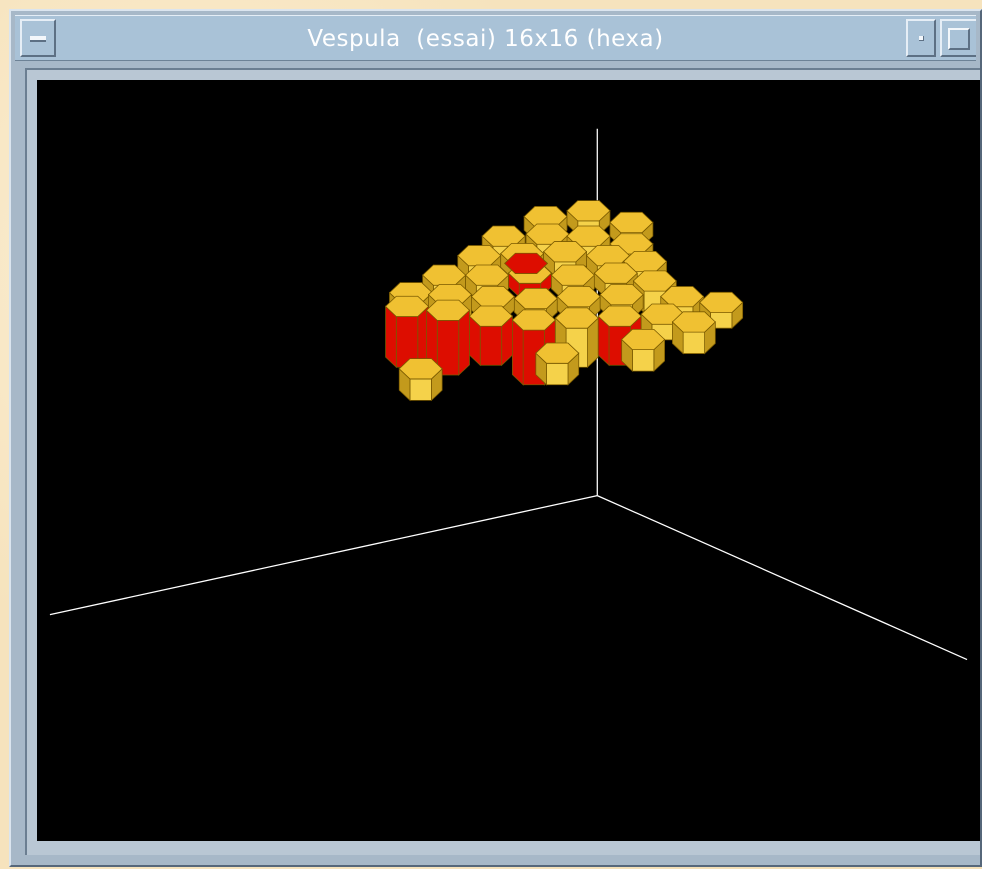  I want to click on minimize-button, so click(921, 38).